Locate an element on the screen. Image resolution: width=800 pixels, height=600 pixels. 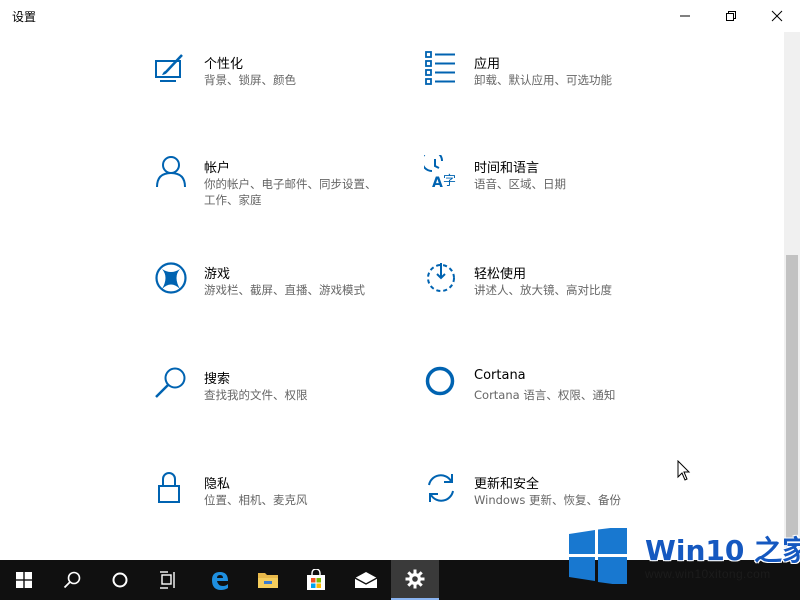
tile-title: 搜索 is located at coordinates (217, 379).